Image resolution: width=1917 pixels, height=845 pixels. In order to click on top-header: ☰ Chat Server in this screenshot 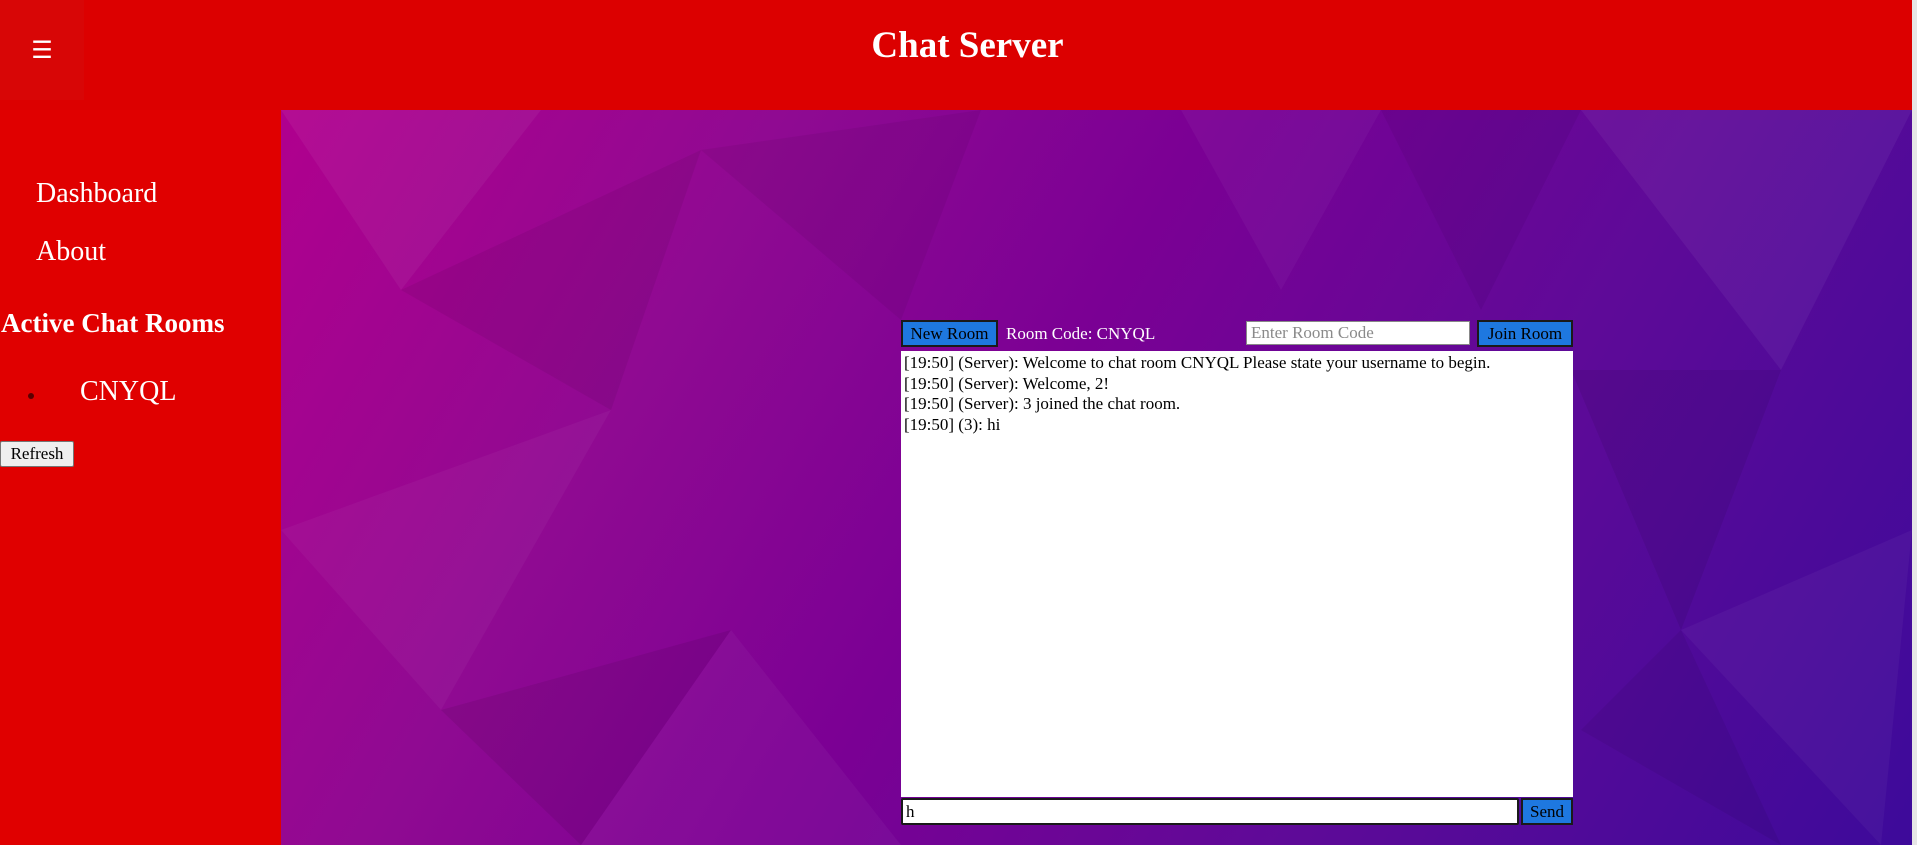, I will do `click(958, 55)`.